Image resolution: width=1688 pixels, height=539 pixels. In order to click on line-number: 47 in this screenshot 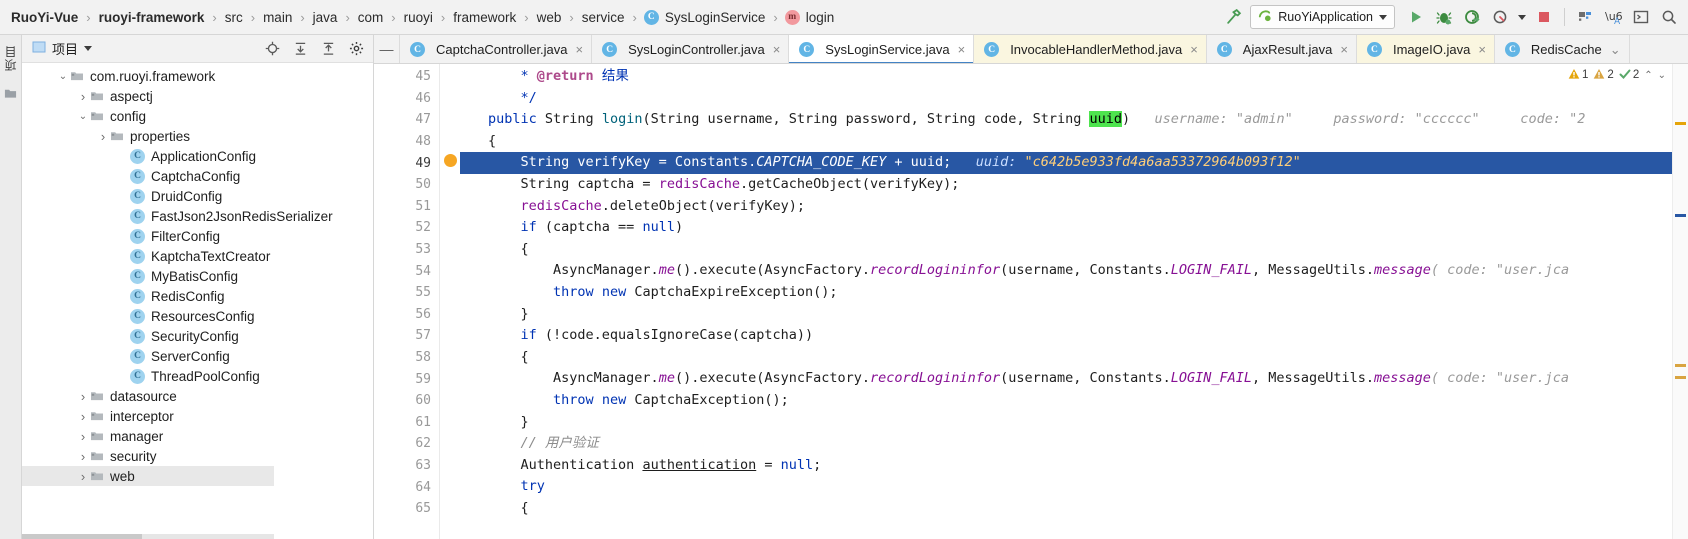, I will do `click(406, 120)`.